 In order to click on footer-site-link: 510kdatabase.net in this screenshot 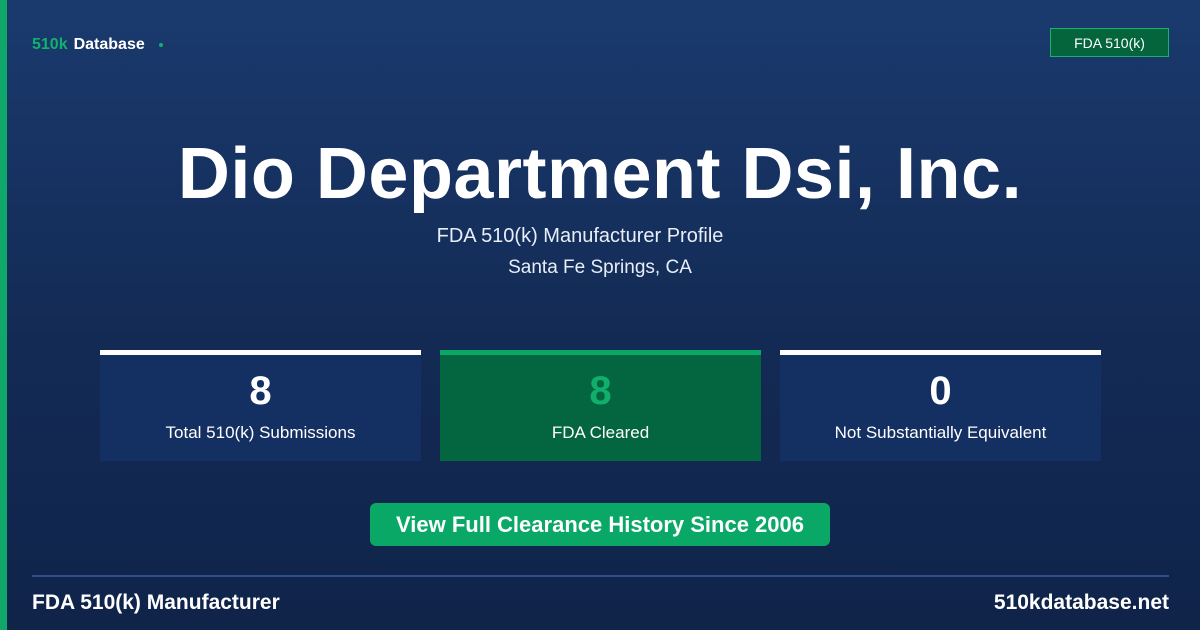, I will do `click(1081, 603)`.